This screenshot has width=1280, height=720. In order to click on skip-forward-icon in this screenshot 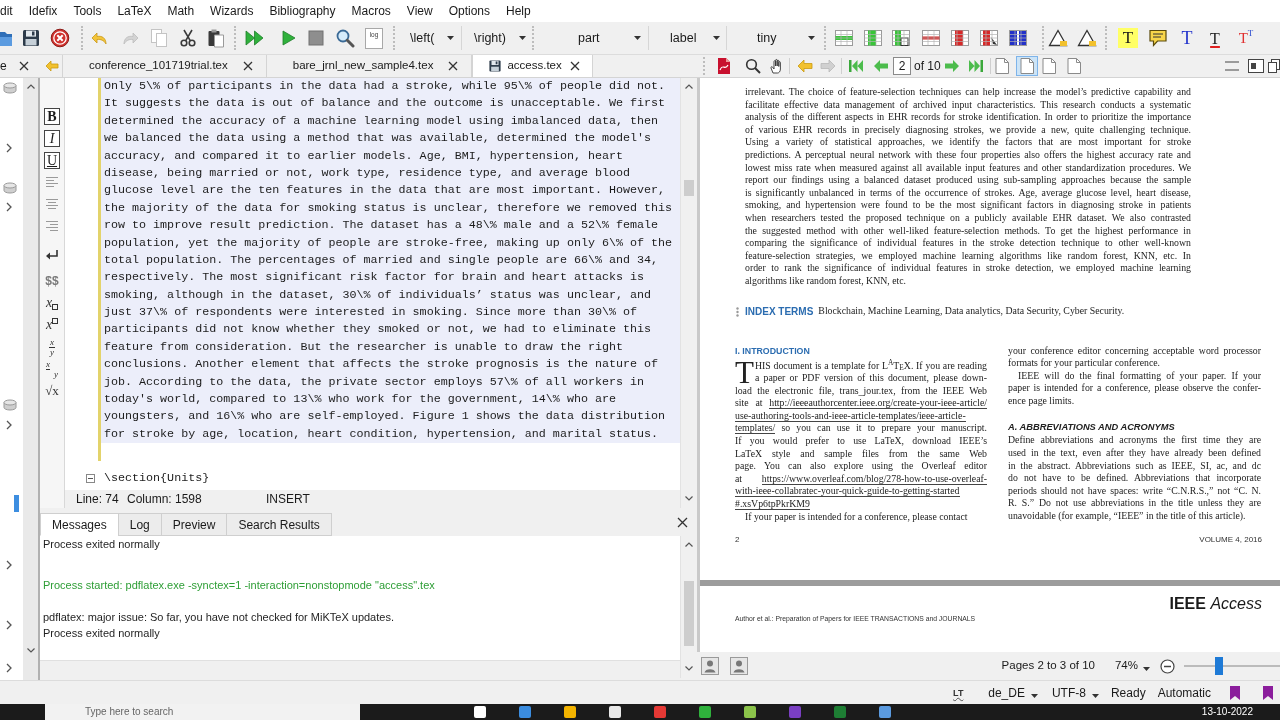, I will do `click(975, 66)`.